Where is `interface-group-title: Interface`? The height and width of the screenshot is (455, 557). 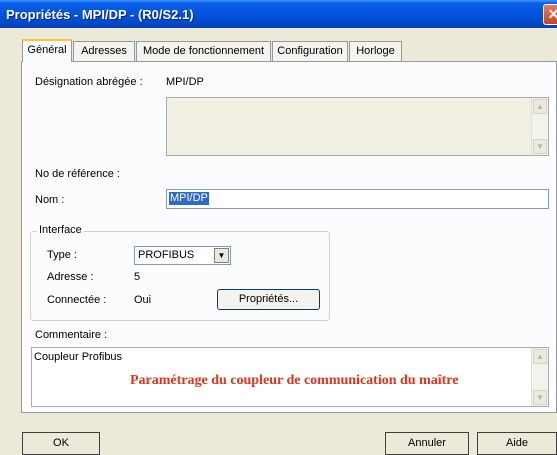 interface-group-title: Interface is located at coordinates (60, 230).